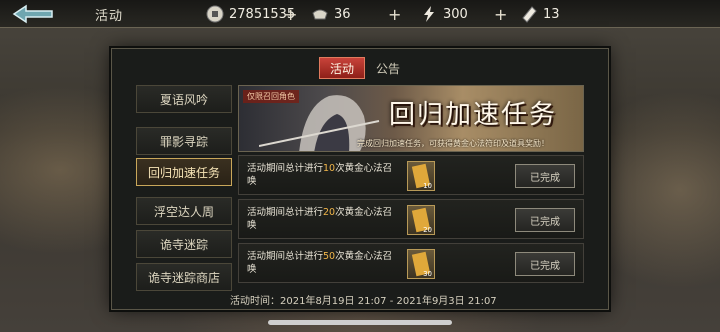  Describe the element at coordinates (453, 143) in the screenshot. I see `banner-description: 完成回归加速任务，可获得黄金心法符印及道具奖励！` at that location.